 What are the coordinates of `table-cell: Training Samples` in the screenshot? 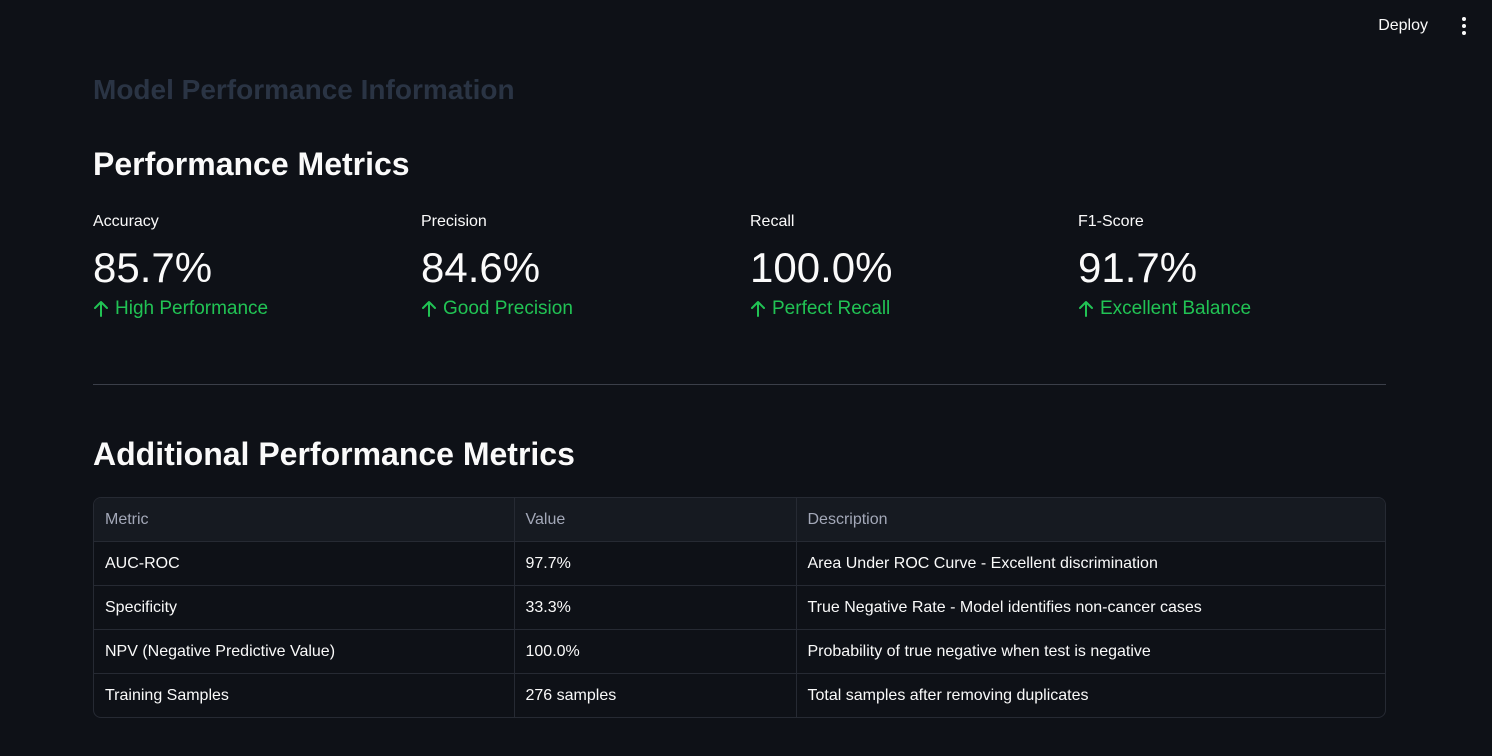 It's located at (304, 695).